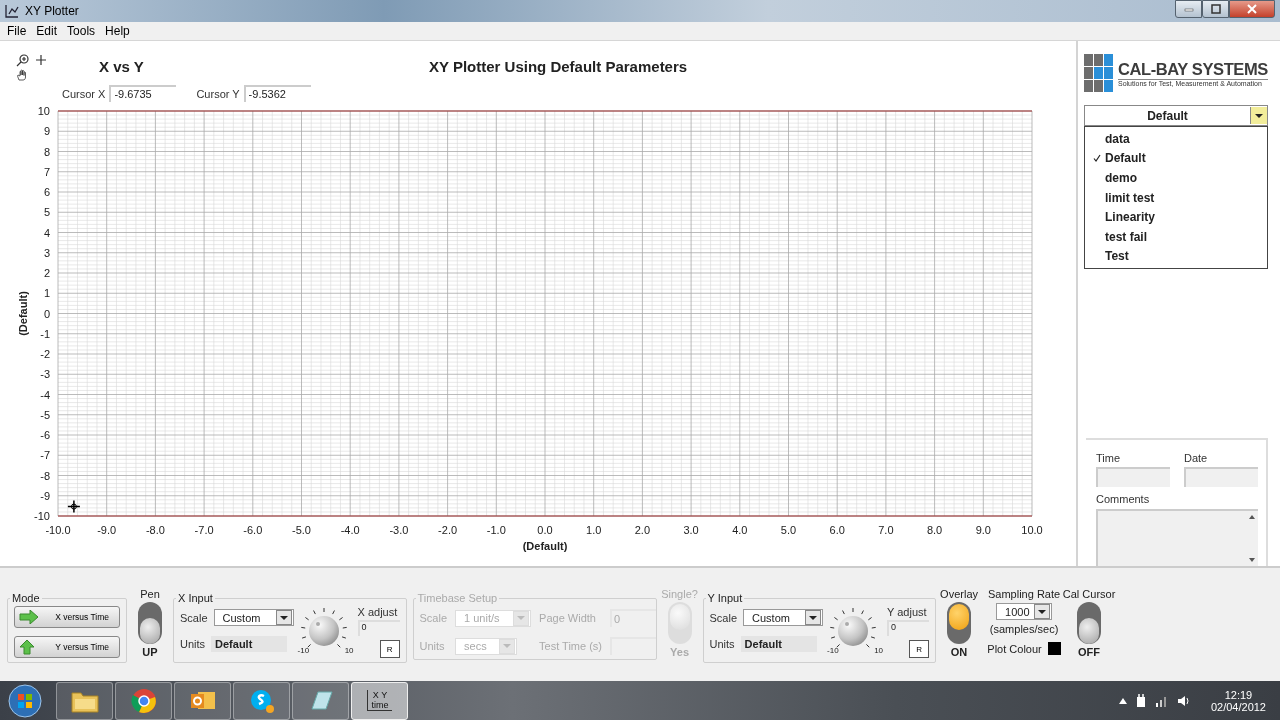 The width and height of the screenshot is (1280, 720). Describe the element at coordinates (1176, 197) in the screenshot. I see `dropdown-option: limit test` at that location.